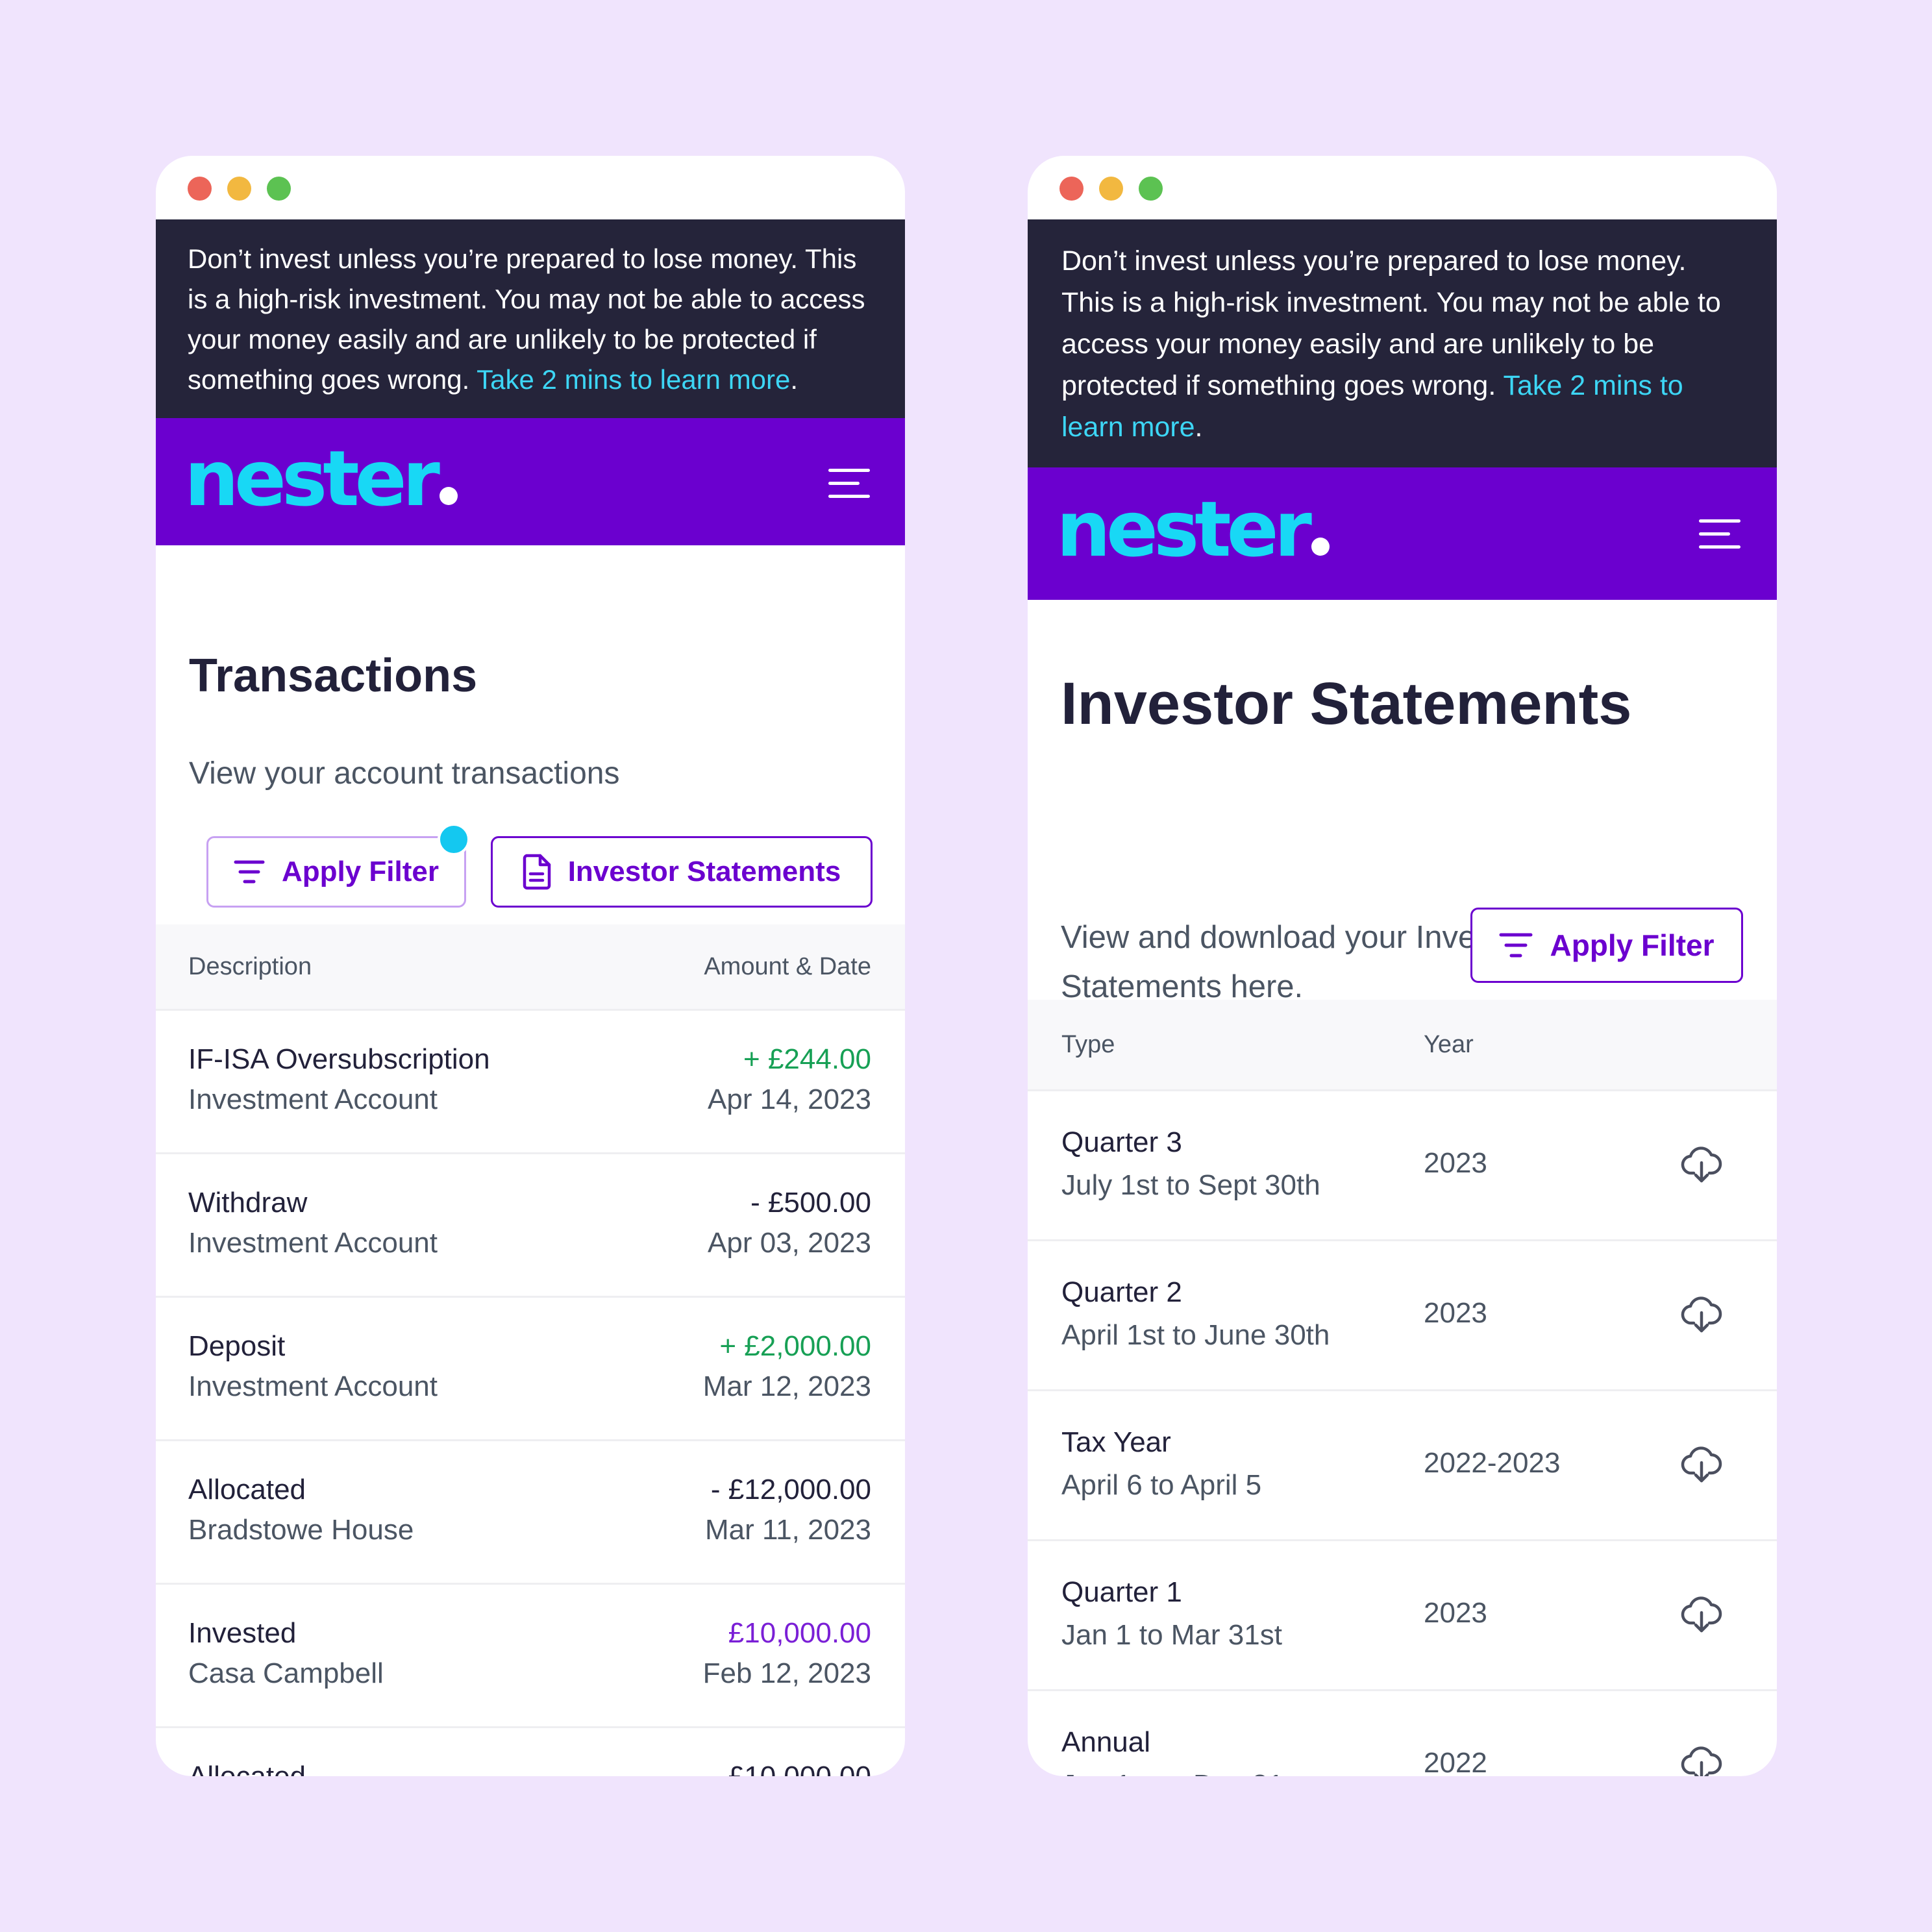  I want to click on transaction-date: Mar 11, 2023, so click(787, 1530).